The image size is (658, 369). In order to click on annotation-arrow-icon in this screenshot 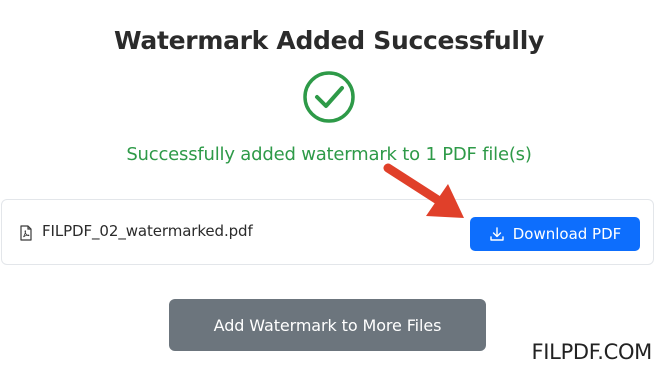, I will do `click(423, 190)`.